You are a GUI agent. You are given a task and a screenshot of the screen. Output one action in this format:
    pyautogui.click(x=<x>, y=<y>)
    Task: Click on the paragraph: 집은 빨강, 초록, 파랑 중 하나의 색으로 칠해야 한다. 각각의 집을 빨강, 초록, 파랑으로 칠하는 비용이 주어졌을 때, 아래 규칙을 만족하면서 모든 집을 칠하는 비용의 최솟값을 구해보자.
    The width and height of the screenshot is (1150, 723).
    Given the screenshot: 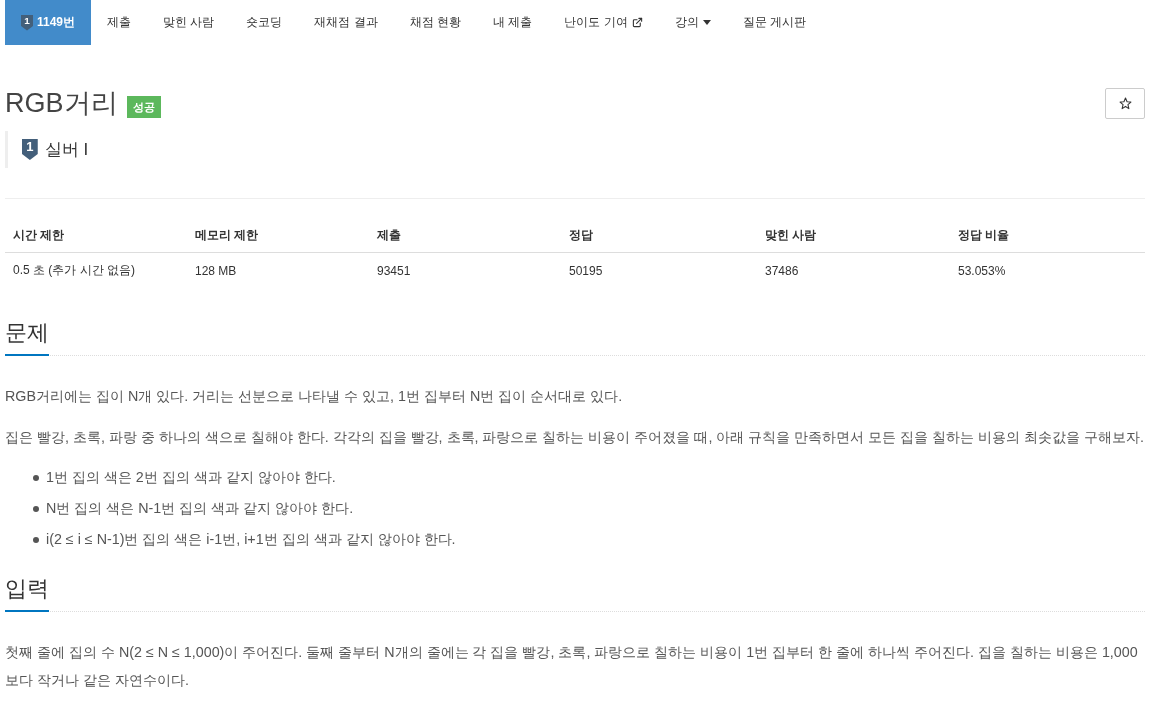 What is the action you would take?
    pyautogui.click(x=575, y=437)
    